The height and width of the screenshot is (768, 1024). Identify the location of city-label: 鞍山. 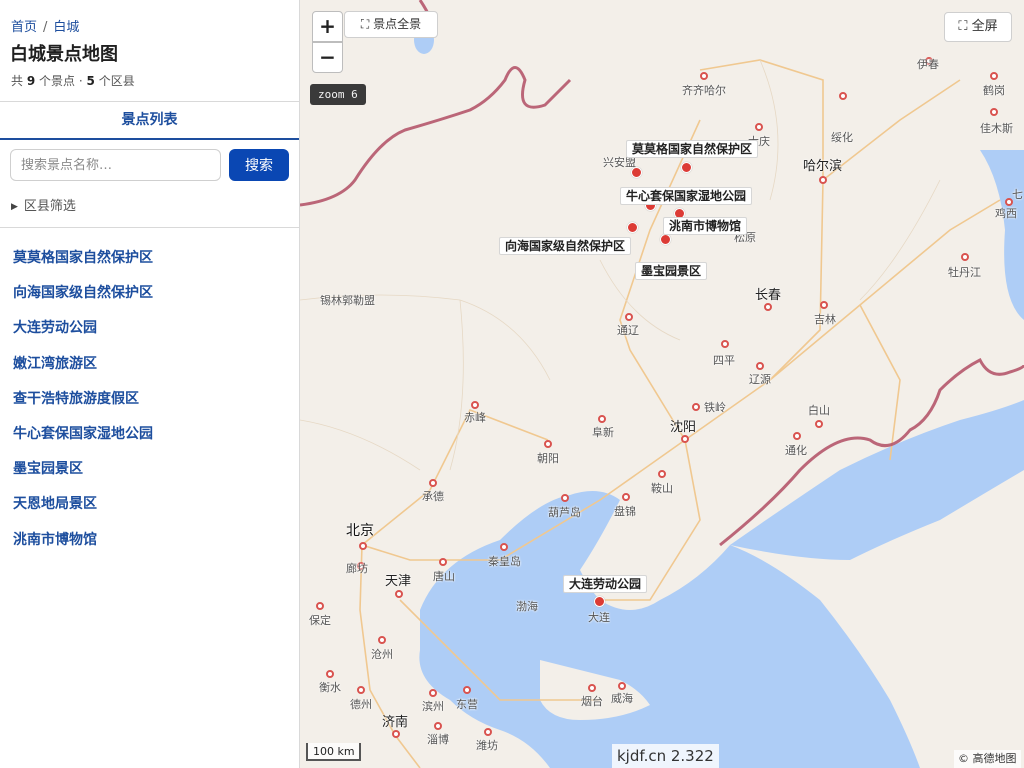
(662, 488).